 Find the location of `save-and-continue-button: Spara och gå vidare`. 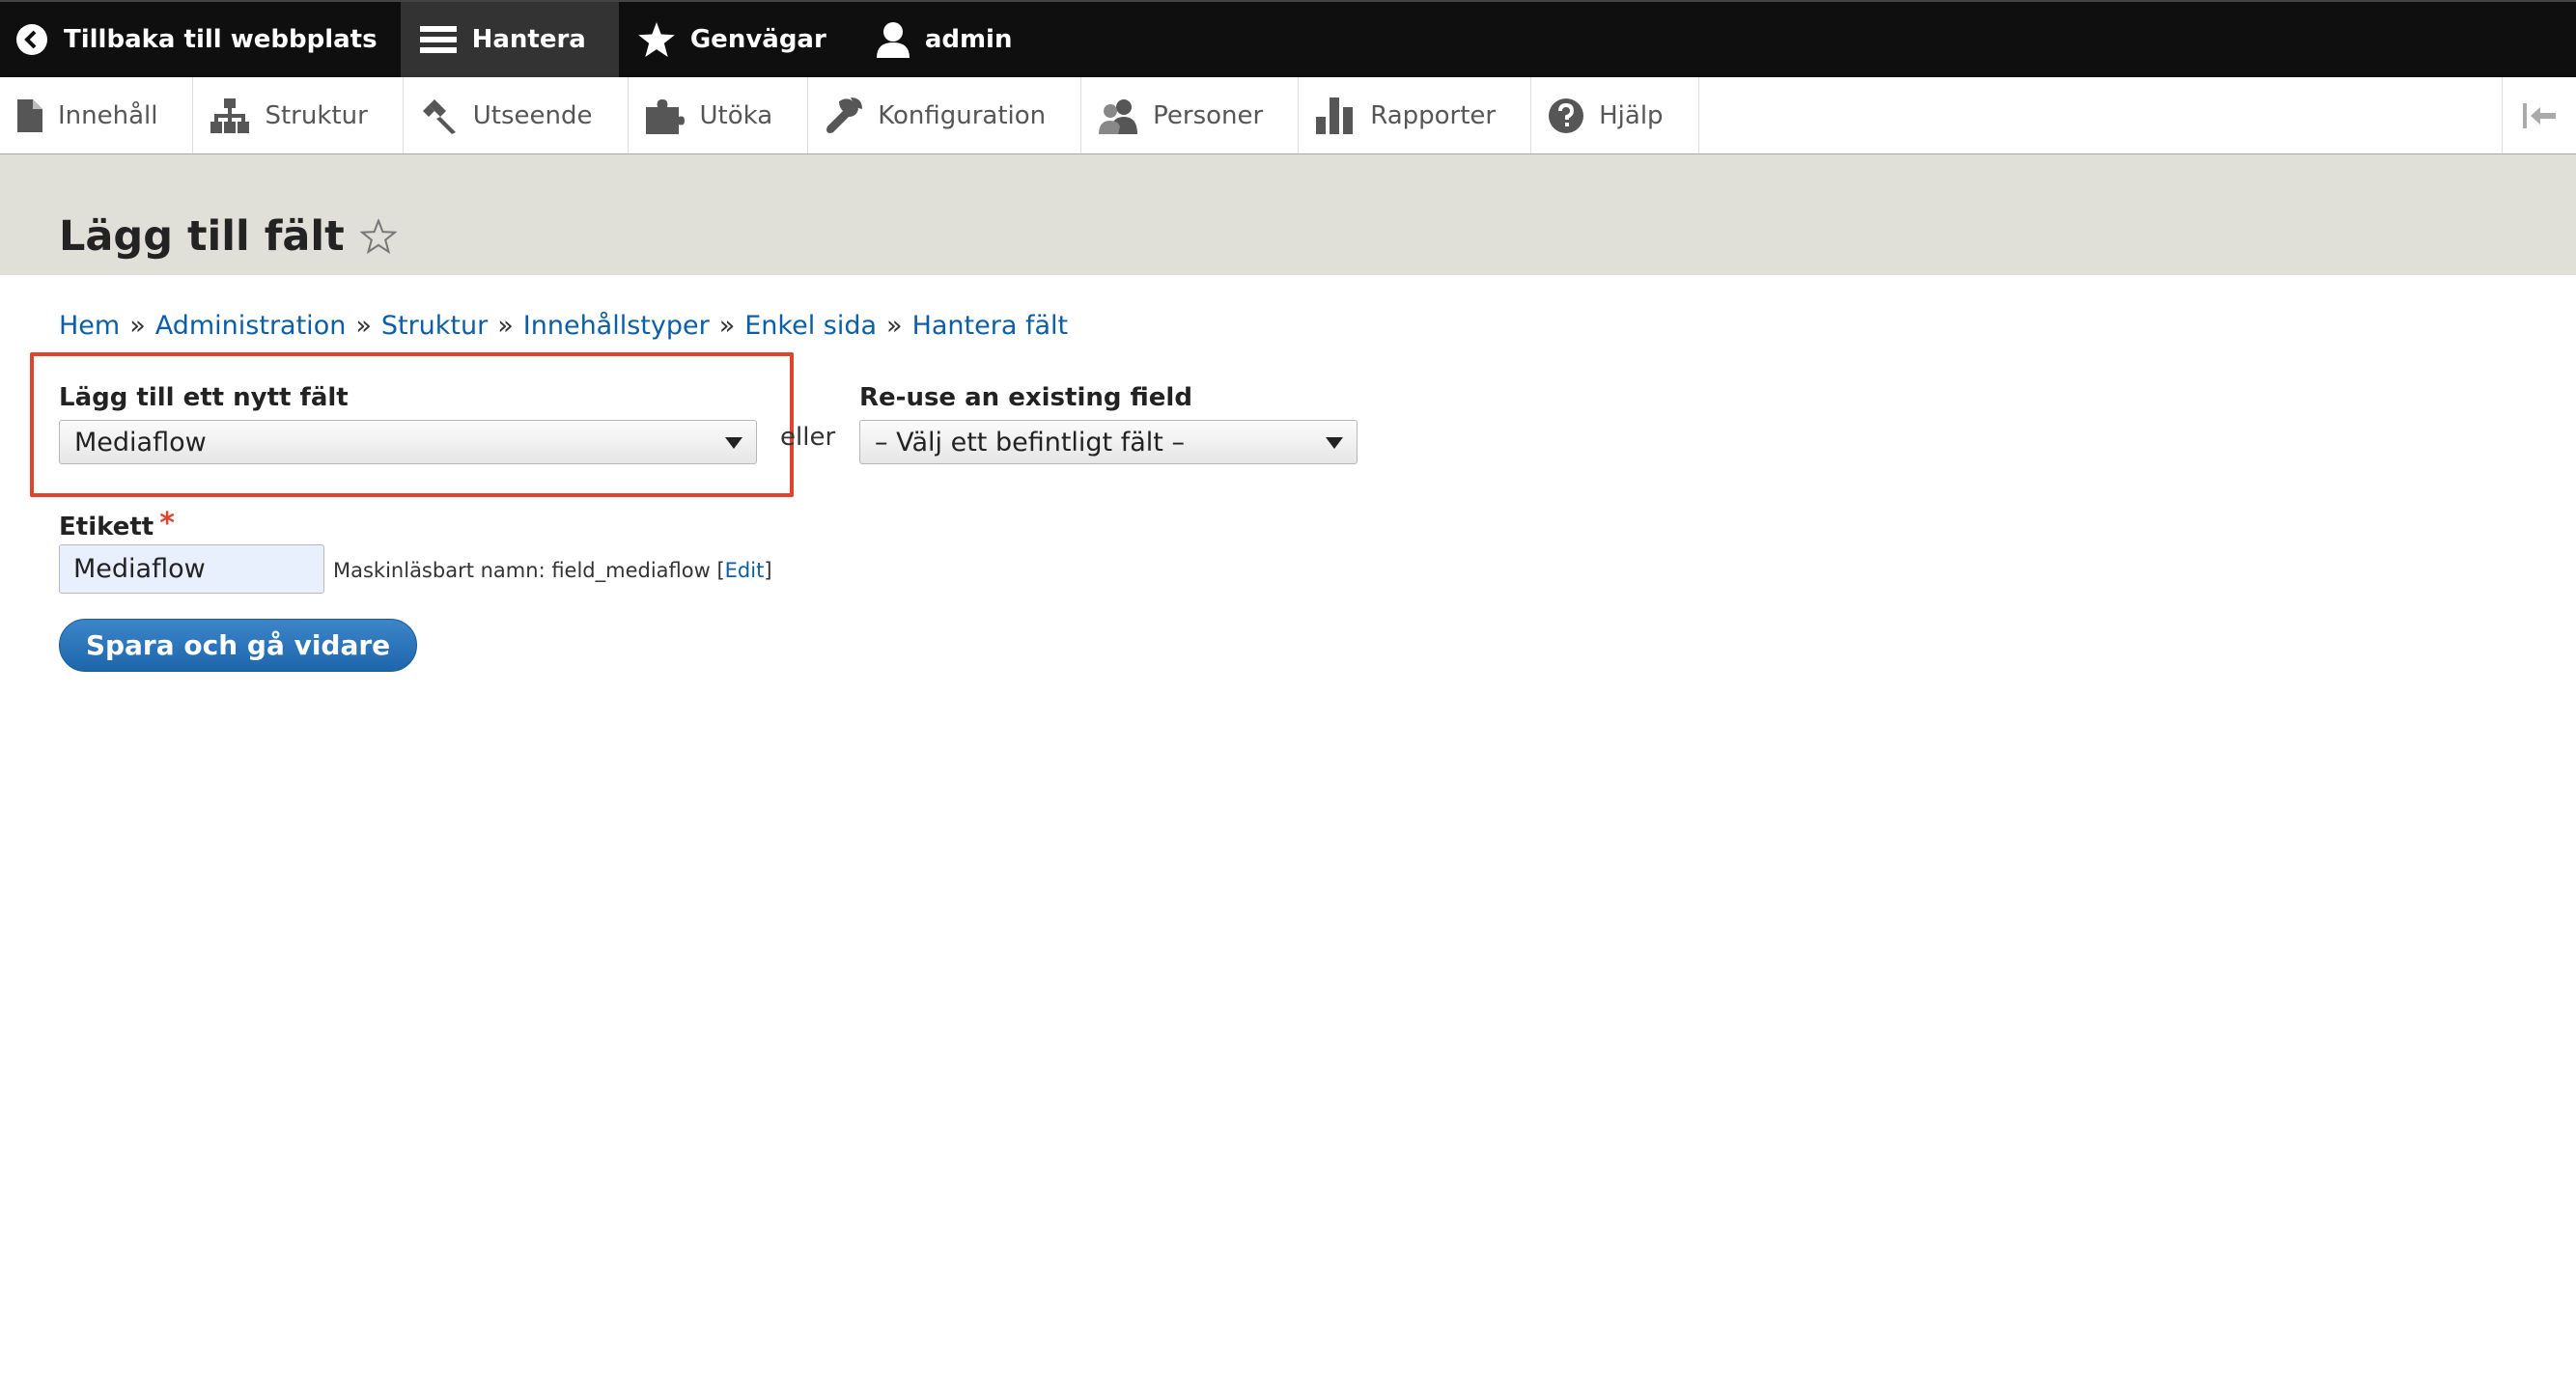

save-and-continue-button: Spara och gå vidare is located at coordinates (238, 645).